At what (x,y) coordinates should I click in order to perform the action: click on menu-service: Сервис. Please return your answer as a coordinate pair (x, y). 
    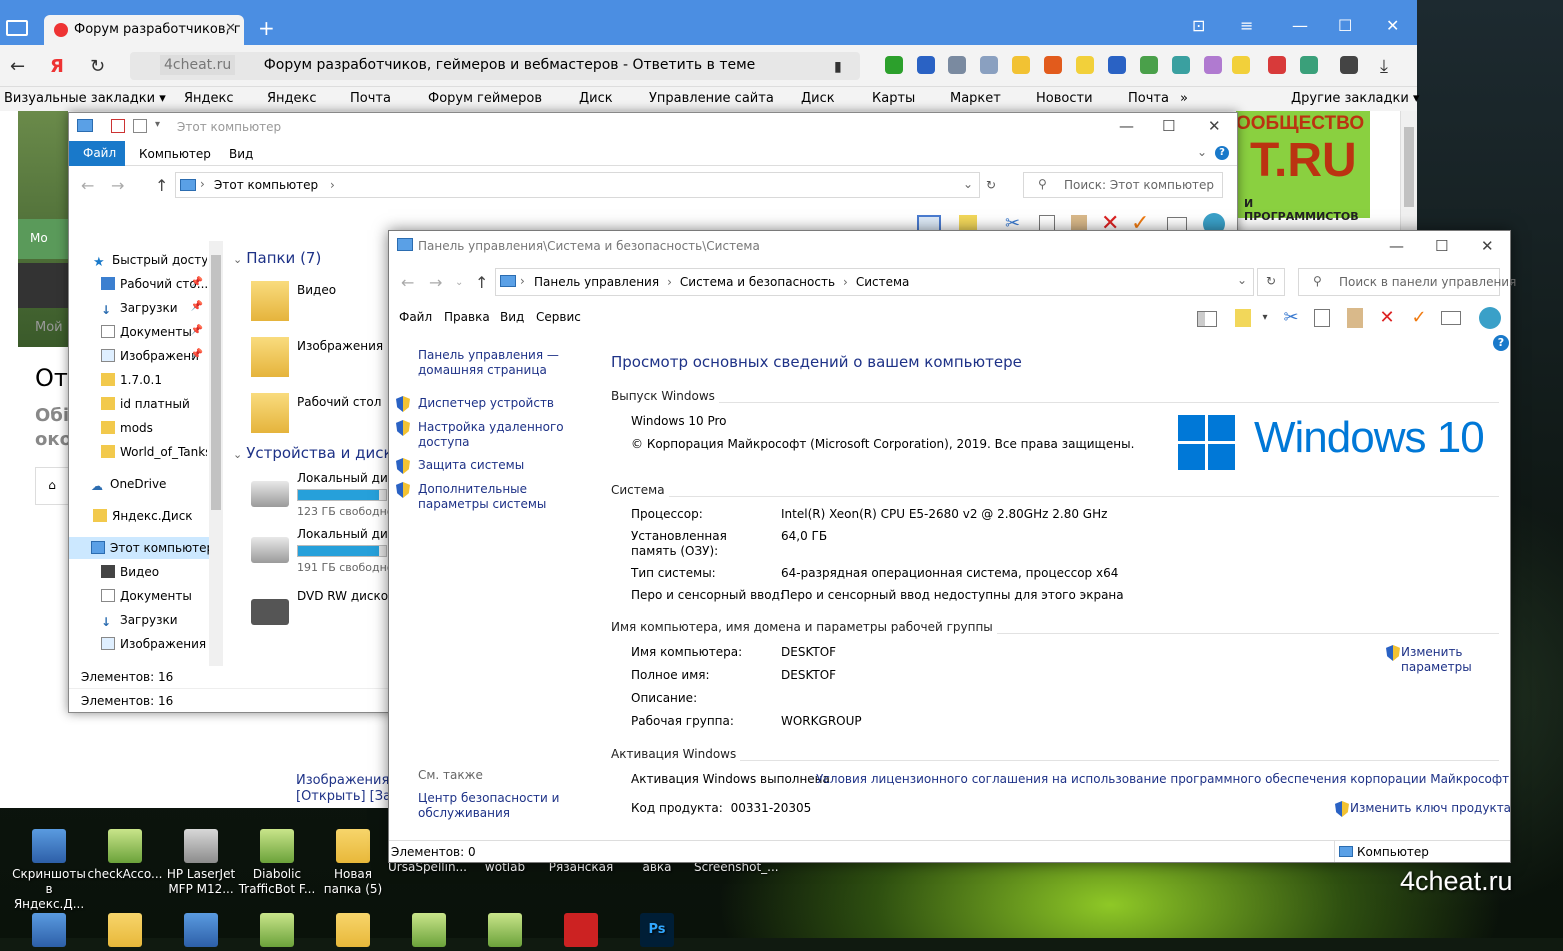
    Looking at the image, I should click on (558, 317).